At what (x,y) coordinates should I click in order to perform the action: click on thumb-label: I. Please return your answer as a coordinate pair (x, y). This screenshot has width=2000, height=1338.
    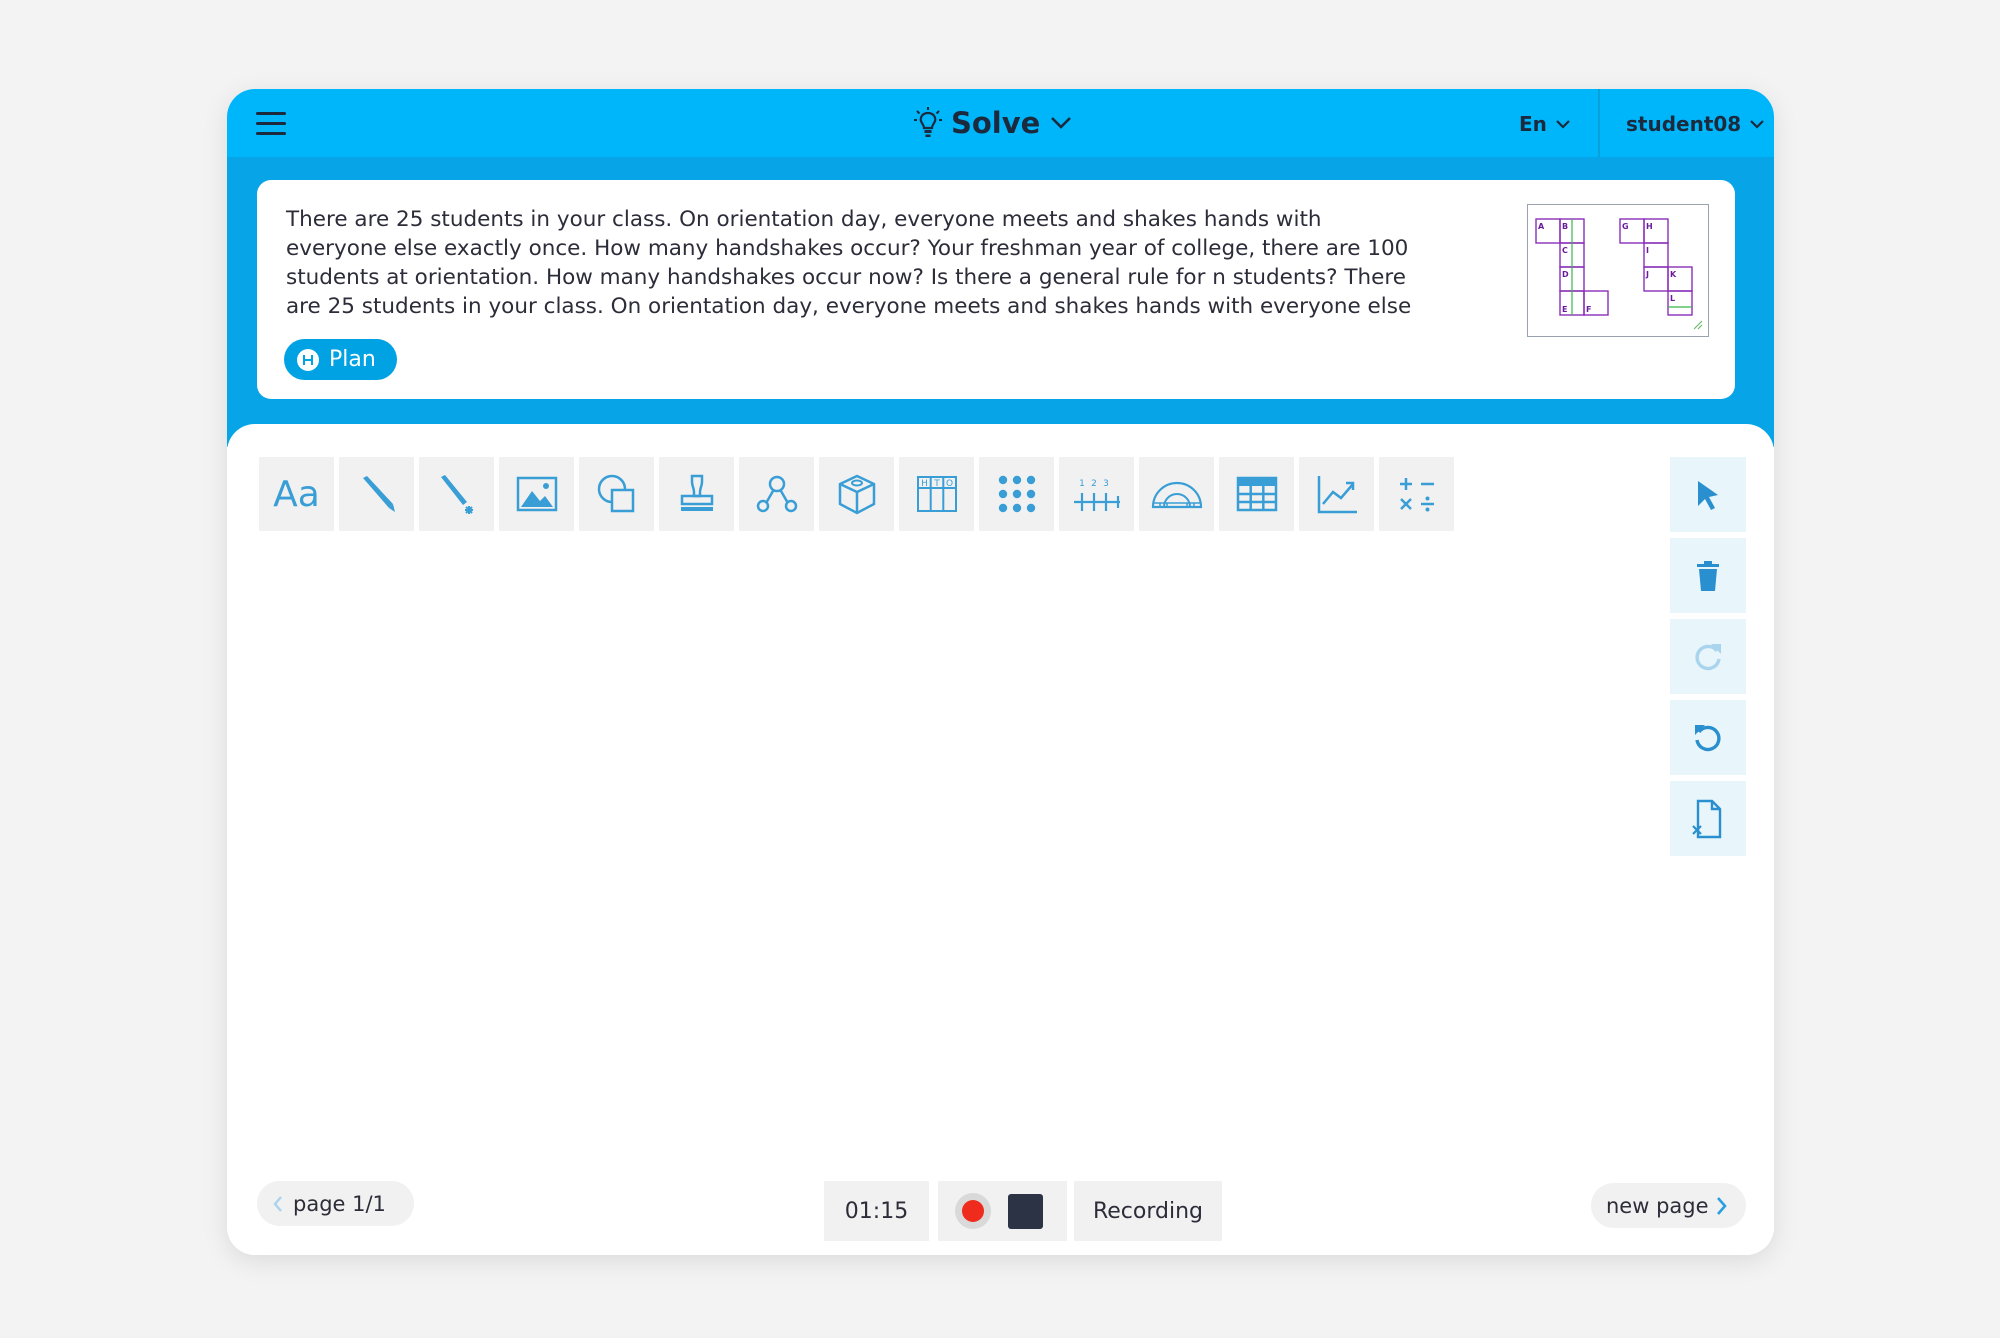
    Looking at the image, I should click on (1647, 250).